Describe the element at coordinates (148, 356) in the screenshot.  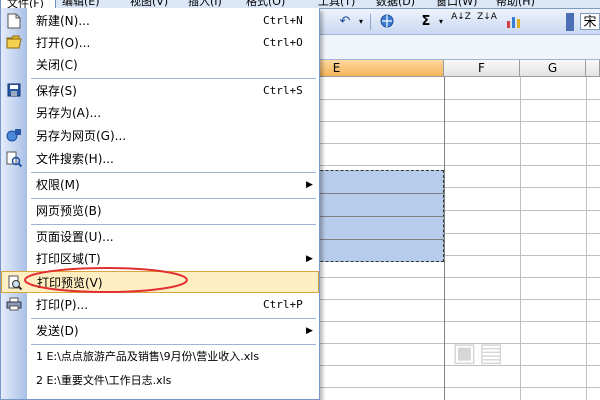
I see `menu-item-label: 1 E:\点点旅游产品及销售\9月份\营业收入.xls` at that location.